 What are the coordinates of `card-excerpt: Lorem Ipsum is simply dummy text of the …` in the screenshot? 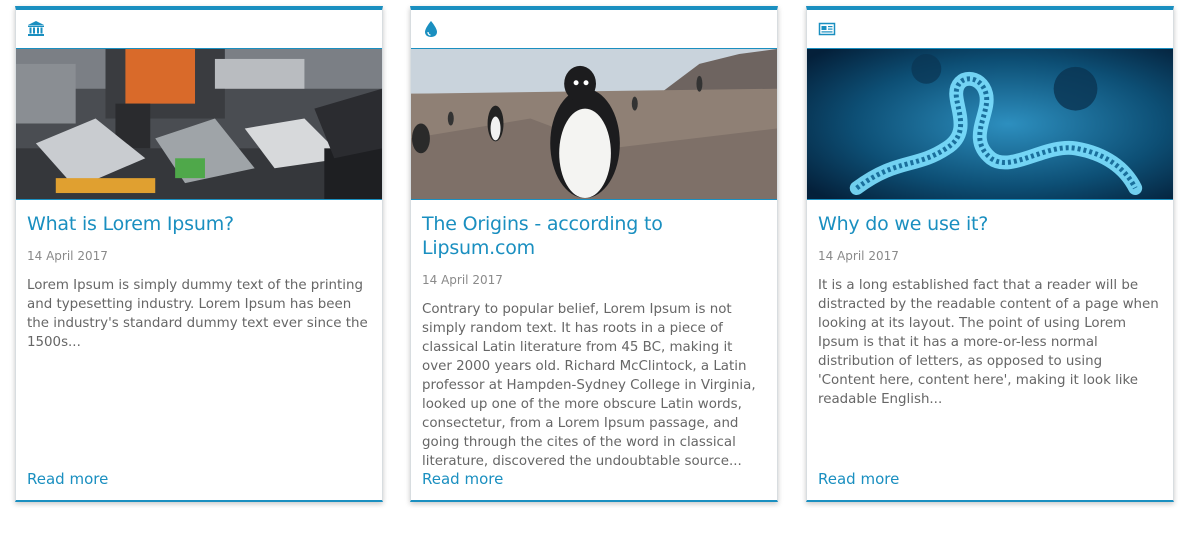 It's located at (197, 314).